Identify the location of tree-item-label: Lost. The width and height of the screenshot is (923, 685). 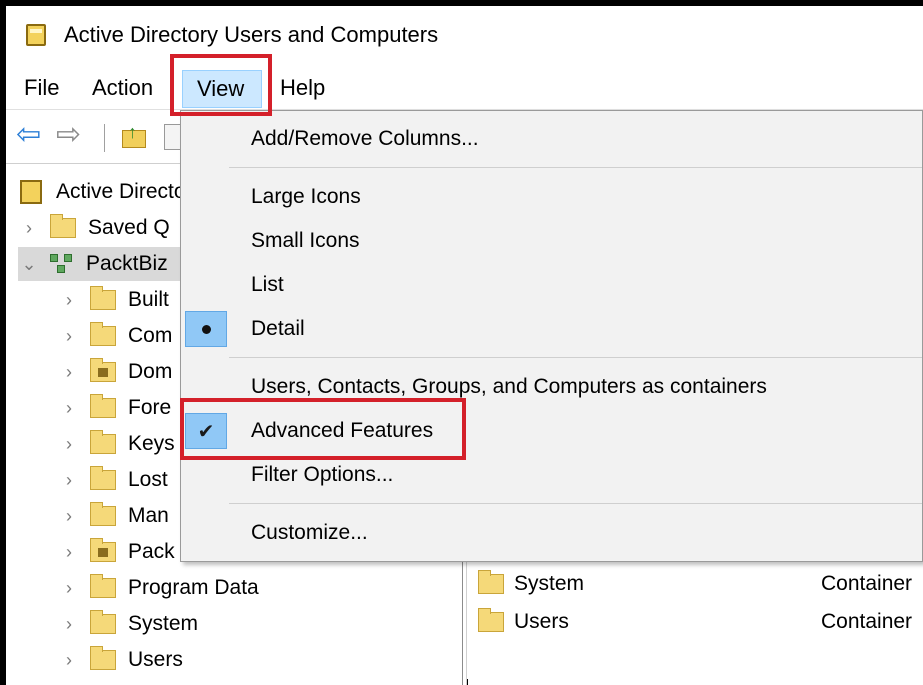
(148, 479).